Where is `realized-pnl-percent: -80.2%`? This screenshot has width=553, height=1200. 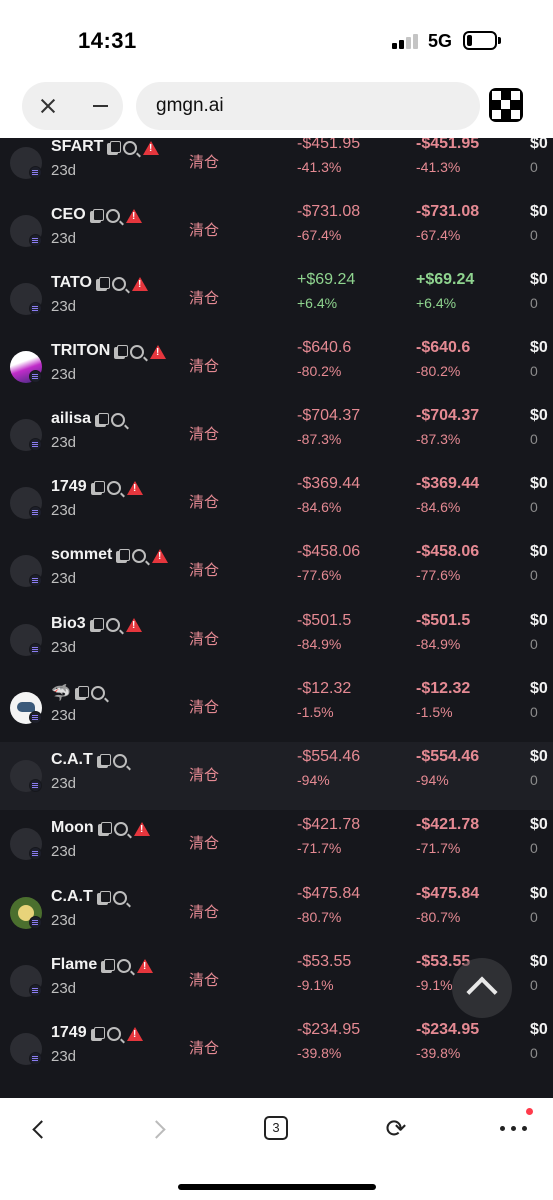
realized-pnl-percent: -80.2% is located at coordinates (319, 371).